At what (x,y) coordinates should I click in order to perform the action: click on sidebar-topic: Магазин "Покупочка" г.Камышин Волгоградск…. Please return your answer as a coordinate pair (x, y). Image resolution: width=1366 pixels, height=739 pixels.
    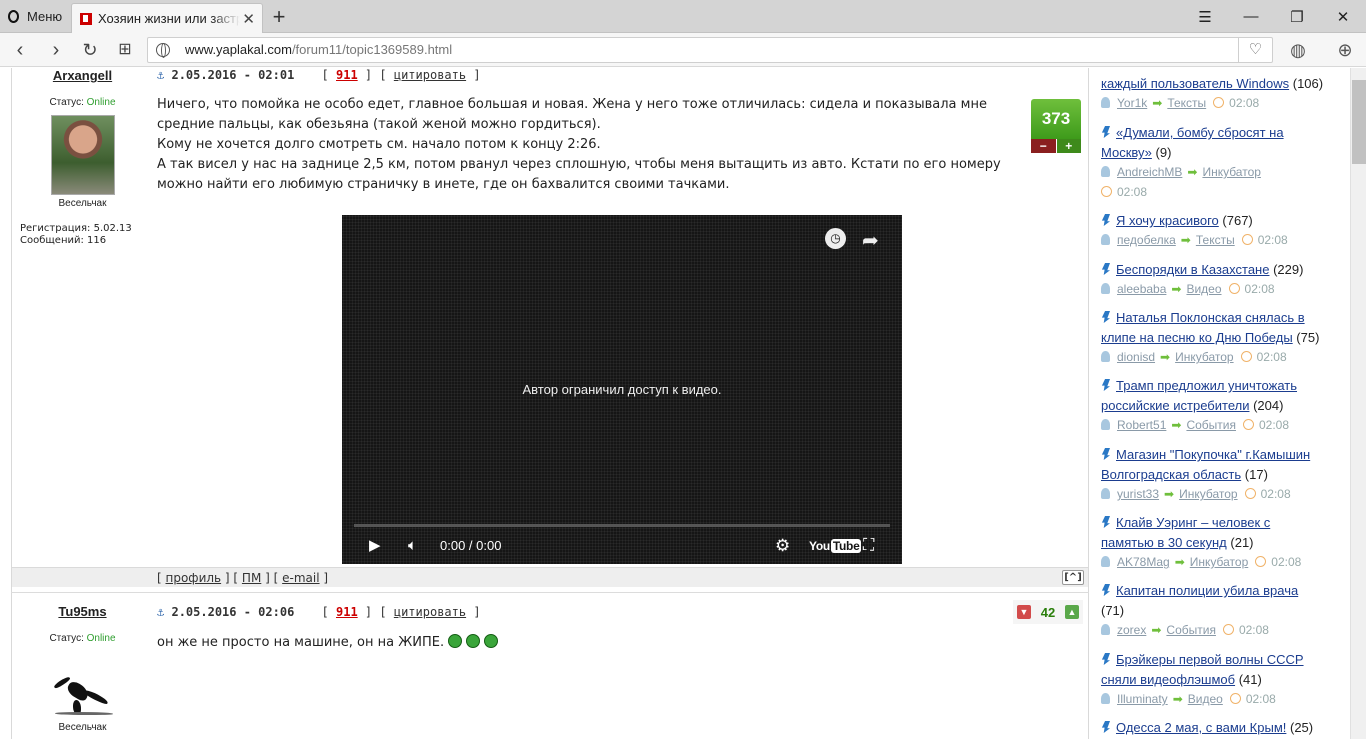
    Looking at the image, I should click on (1223, 465).